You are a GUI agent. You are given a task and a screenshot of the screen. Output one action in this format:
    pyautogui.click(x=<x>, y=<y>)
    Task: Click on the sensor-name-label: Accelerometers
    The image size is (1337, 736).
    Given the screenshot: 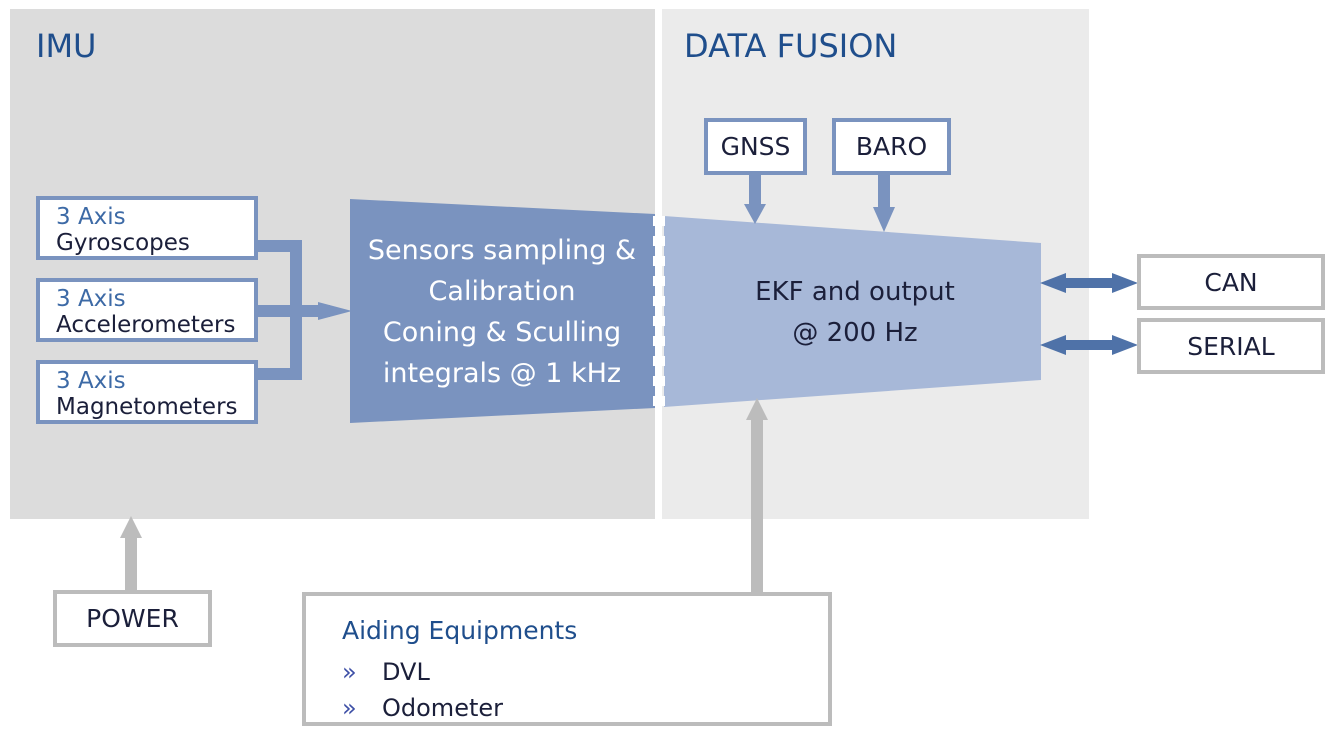 What is the action you would take?
    pyautogui.click(x=146, y=325)
    